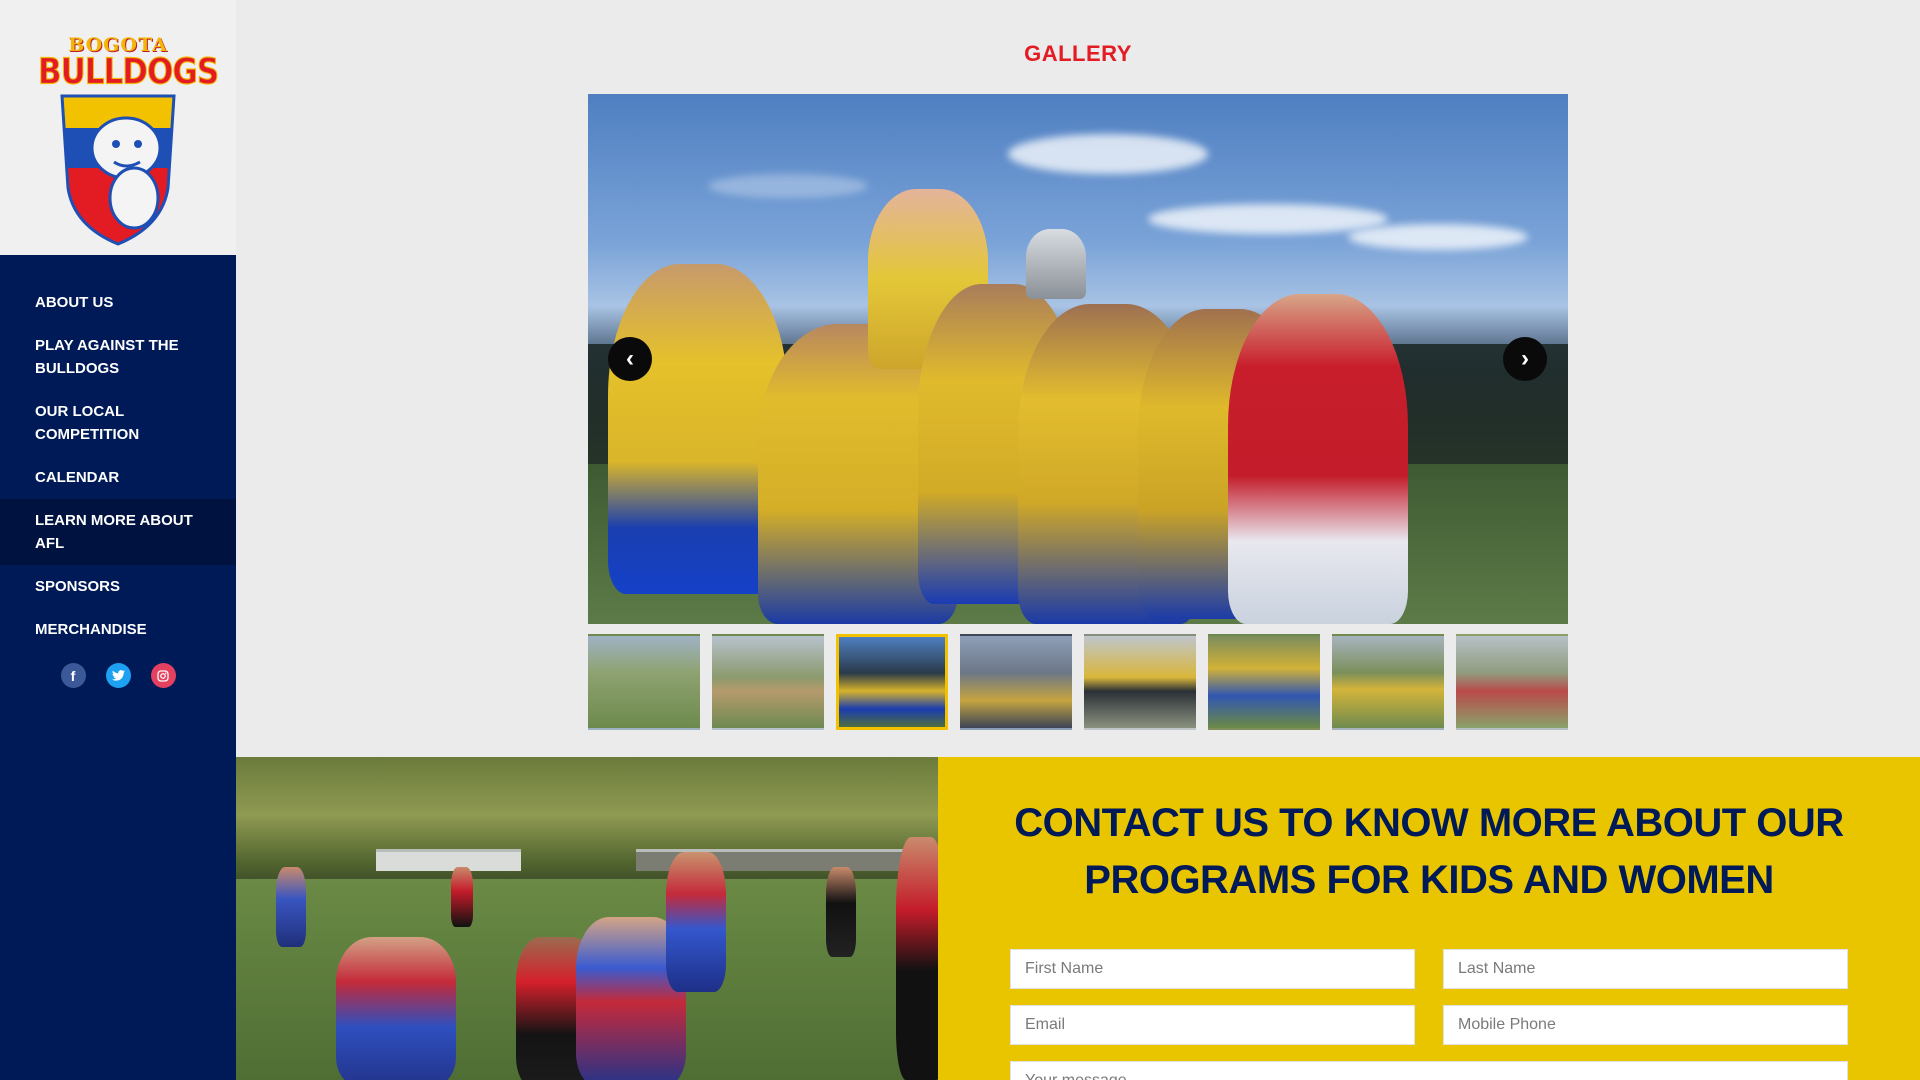  What do you see at coordinates (1078, 682) in the screenshot?
I see `gallery-thumbnails` at bounding box center [1078, 682].